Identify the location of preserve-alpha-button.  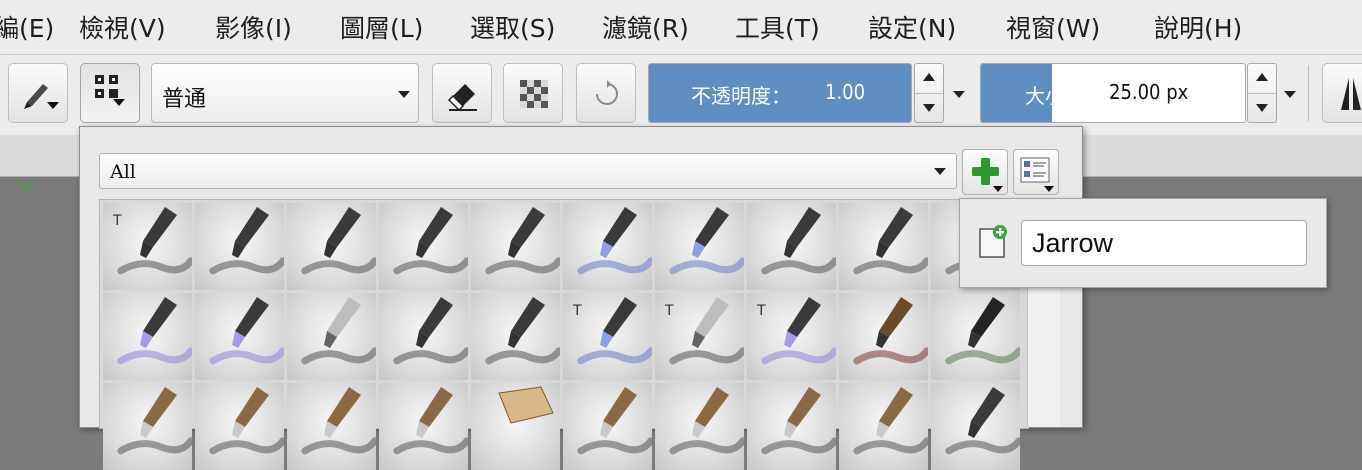
(533, 93).